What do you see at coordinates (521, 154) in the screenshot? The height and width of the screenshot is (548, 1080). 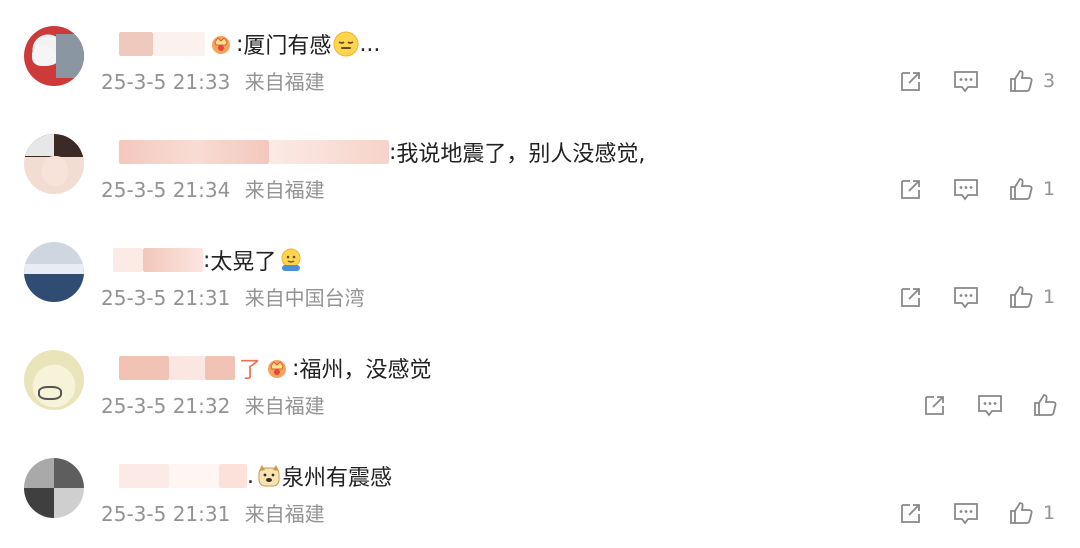 I see `comment-text: 我说地震了，别人没感觉,` at bounding box center [521, 154].